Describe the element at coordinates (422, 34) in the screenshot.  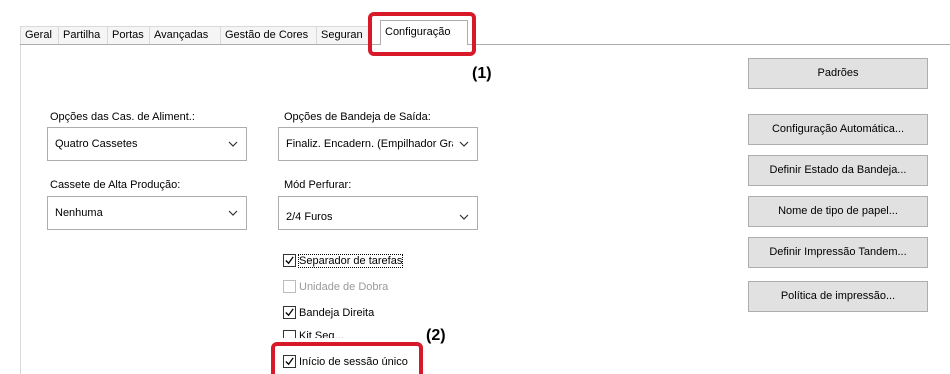
I see `highlight-box-tab` at that location.